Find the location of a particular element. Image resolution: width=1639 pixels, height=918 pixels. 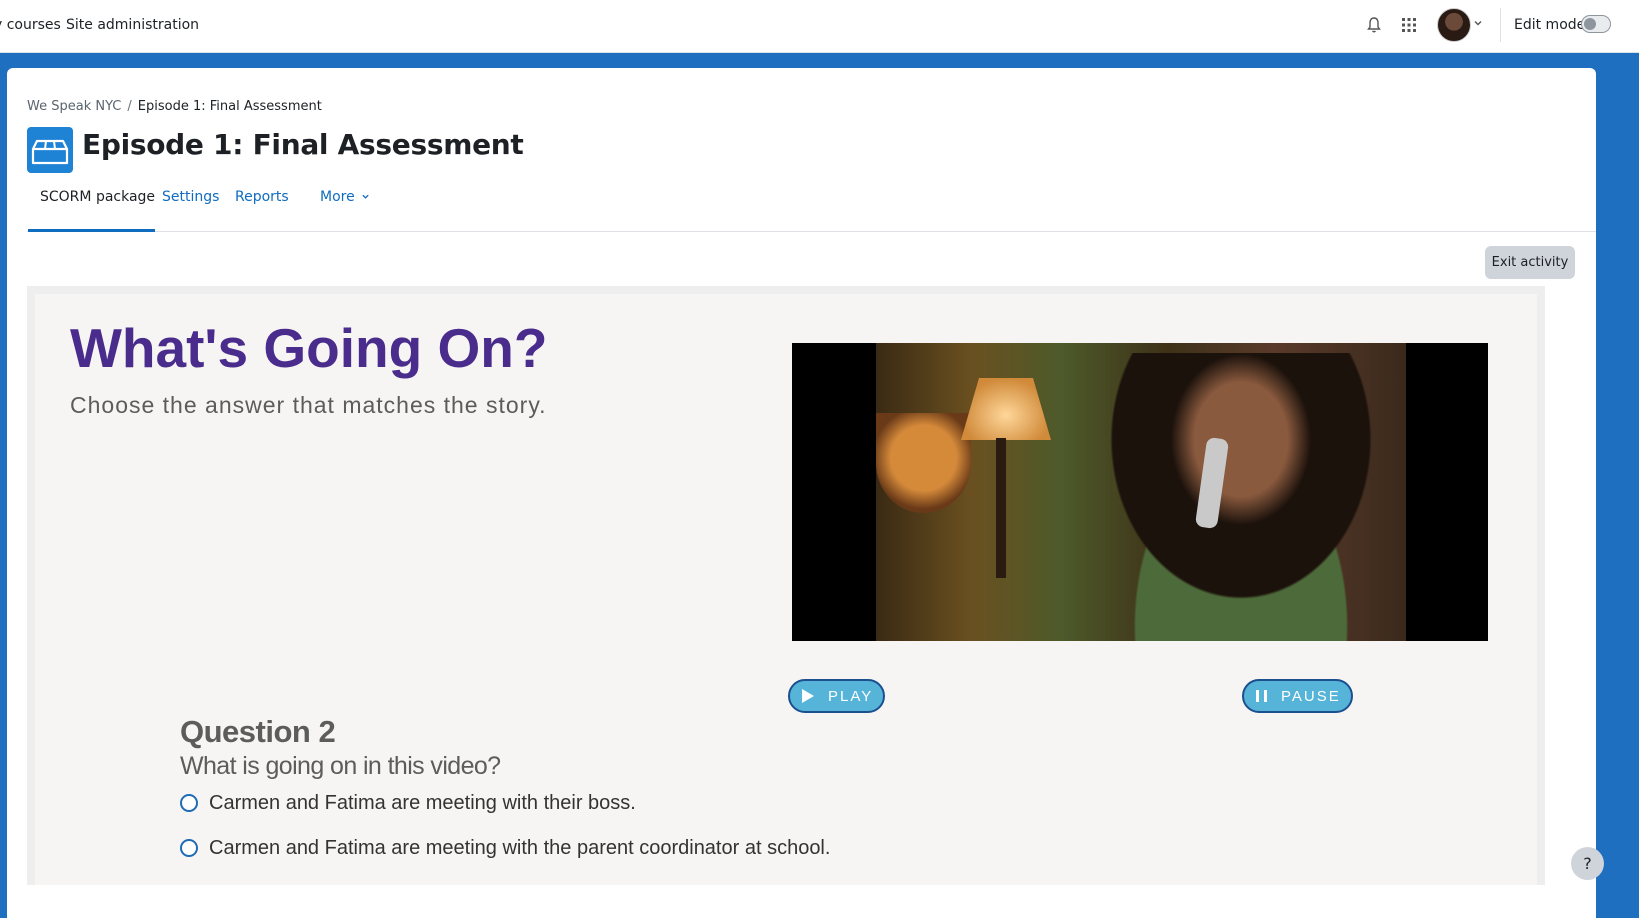

tab-more: More is located at coordinates (345, 197).